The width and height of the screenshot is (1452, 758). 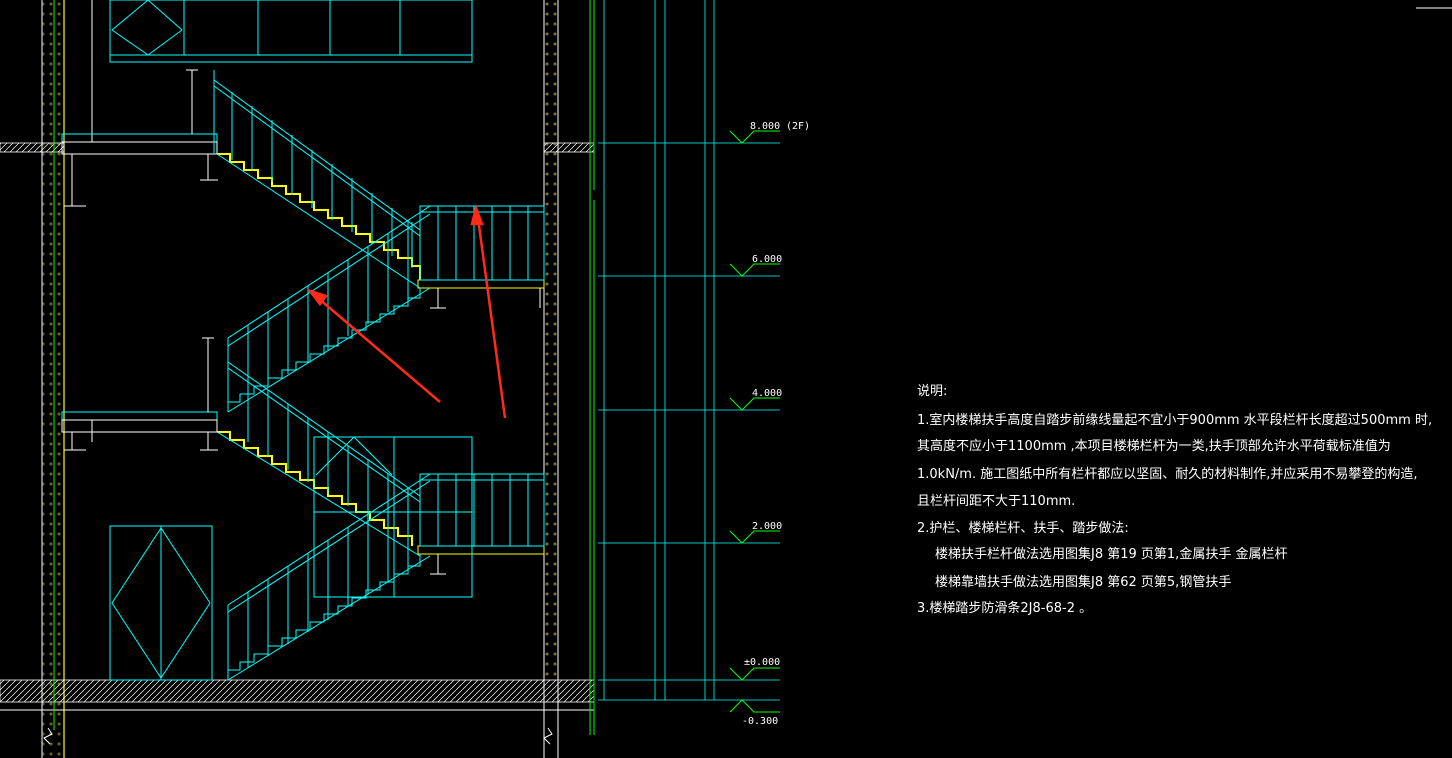 I want to click on elevation-6000: 6.000, so click(x=767, y=259).